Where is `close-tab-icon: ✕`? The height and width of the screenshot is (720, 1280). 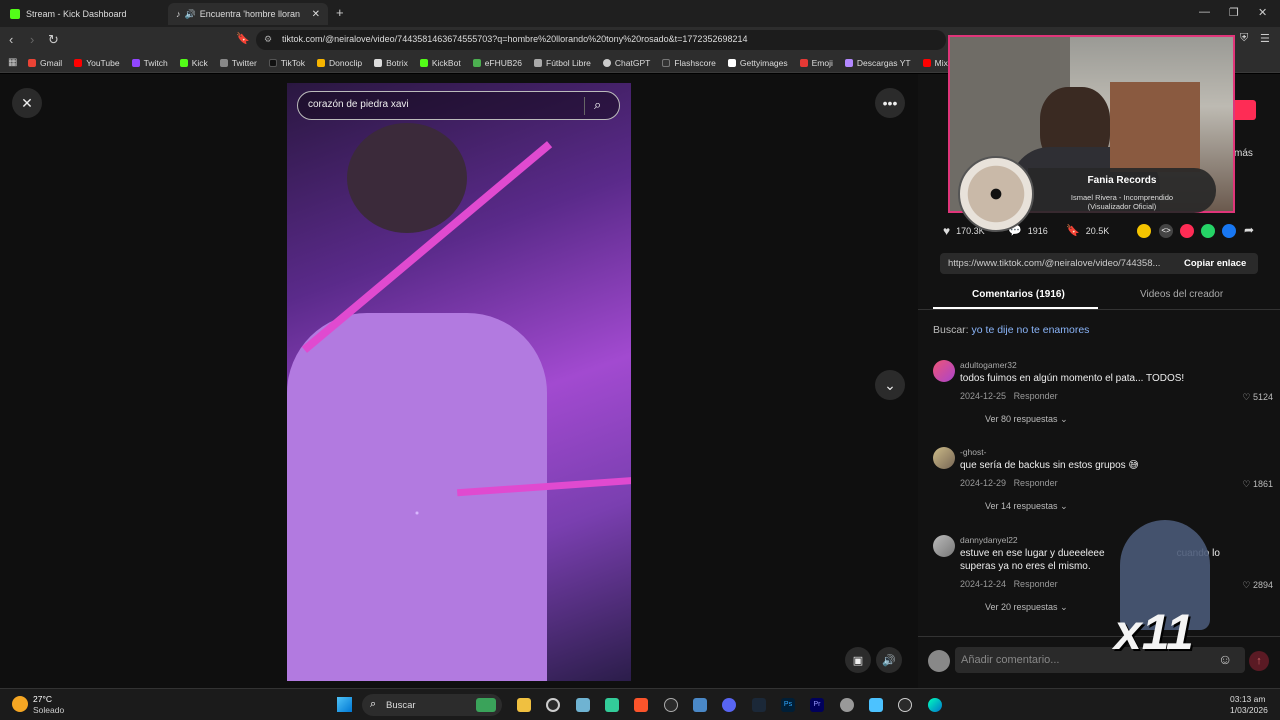
close-tab-icon: ✕ is located at coordinates (316, 14).